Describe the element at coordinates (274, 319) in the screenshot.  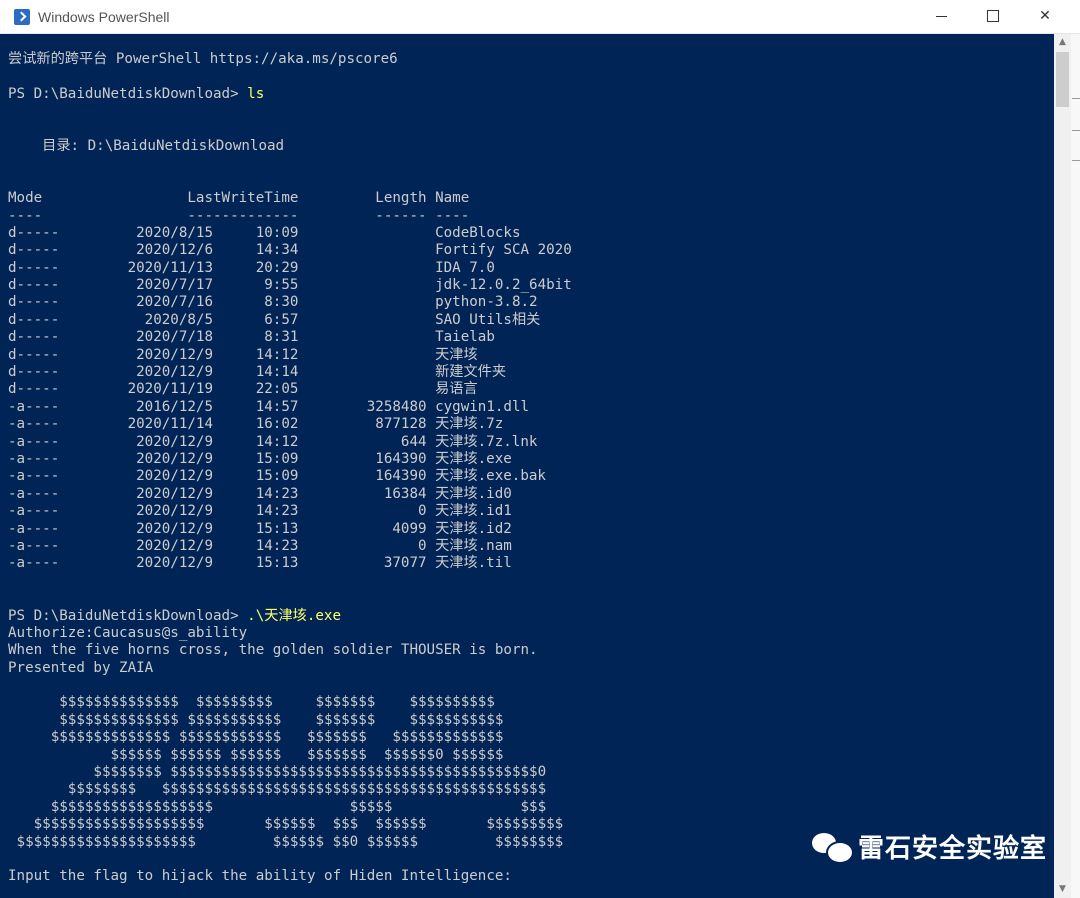
I see `console-line: d----- 2020/8/5 6:57 SAO Utils相关` at that location.